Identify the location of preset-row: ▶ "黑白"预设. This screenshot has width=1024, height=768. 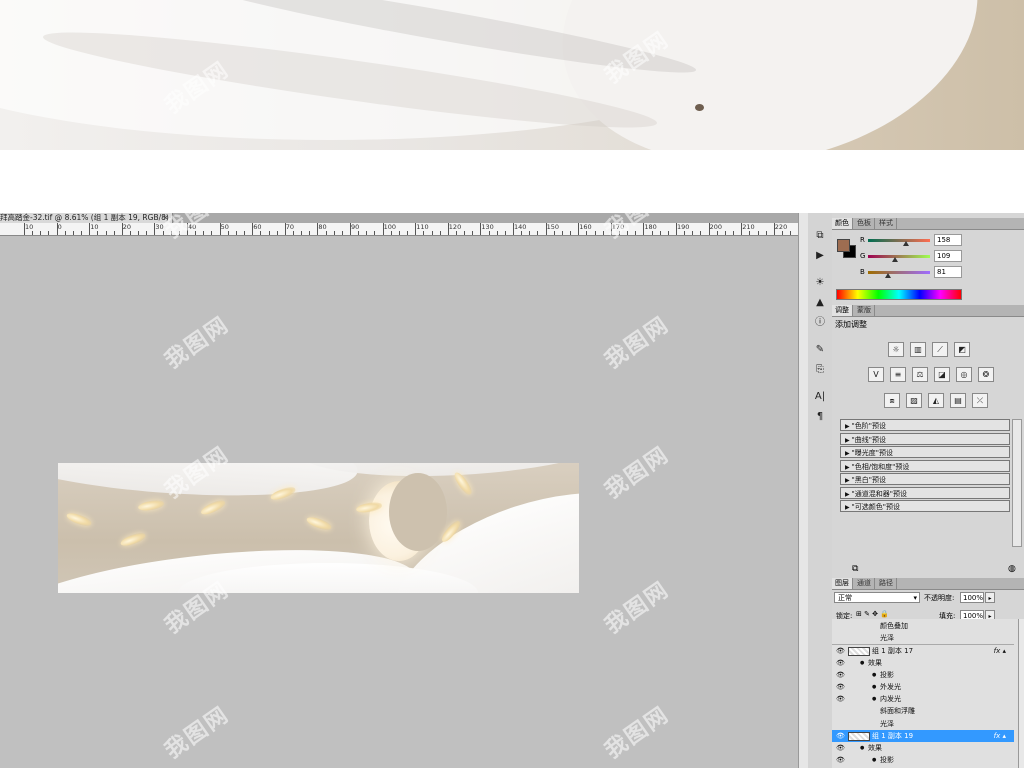
(925, 479).